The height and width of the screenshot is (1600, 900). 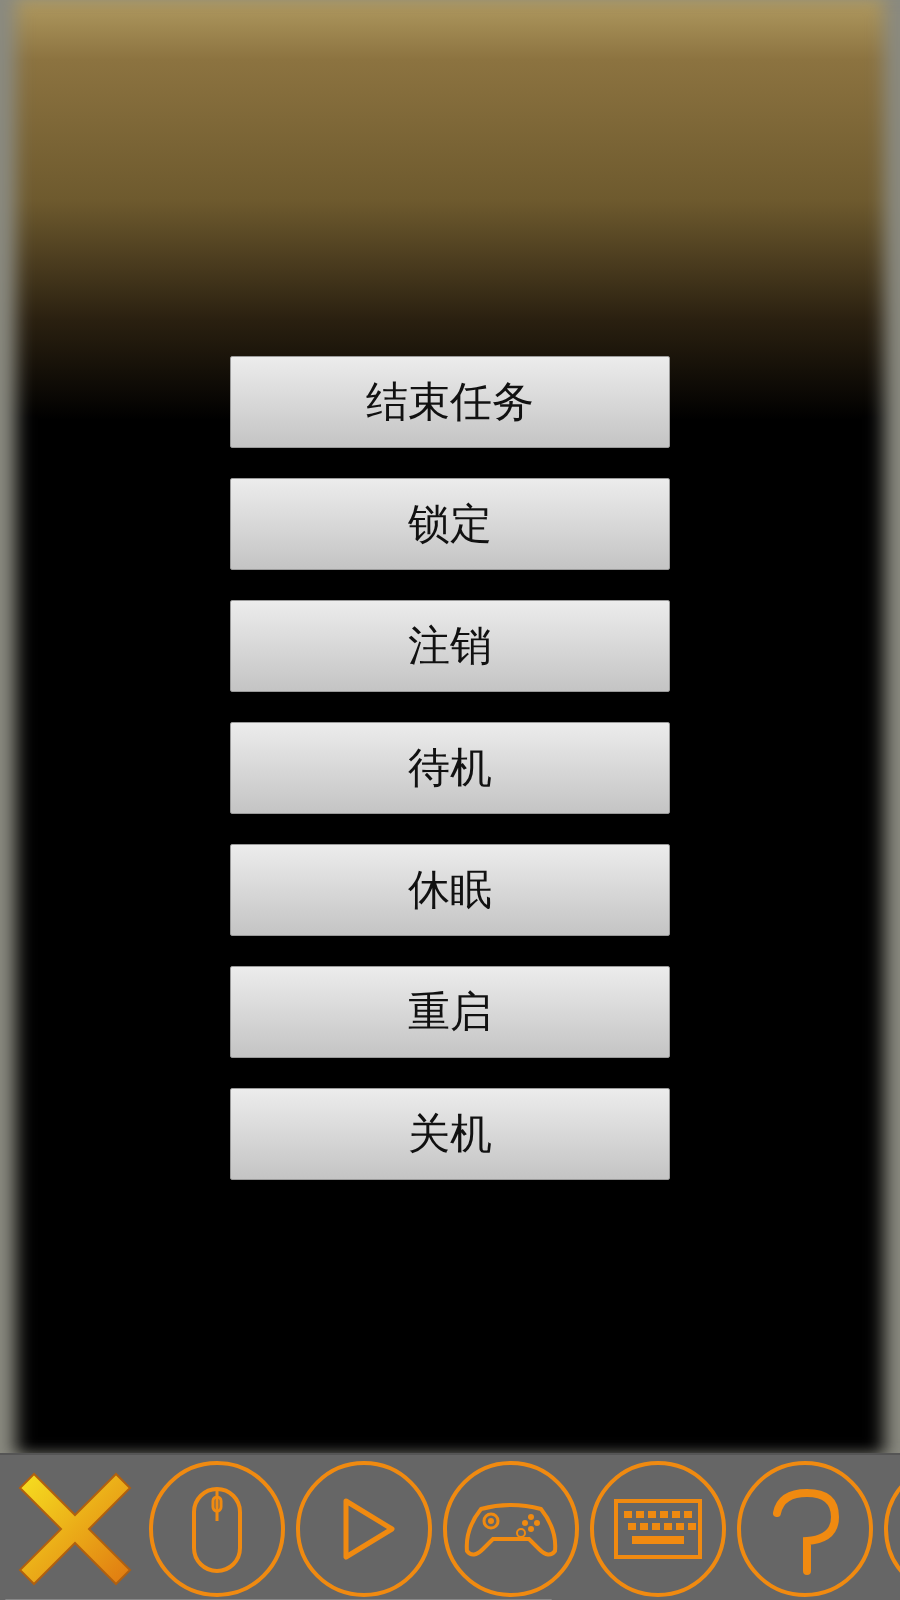 What do you see at coordinates (450, 1012) in the screenshot?
I see `menu-button: 重启` at bounding box center [450, 1012].